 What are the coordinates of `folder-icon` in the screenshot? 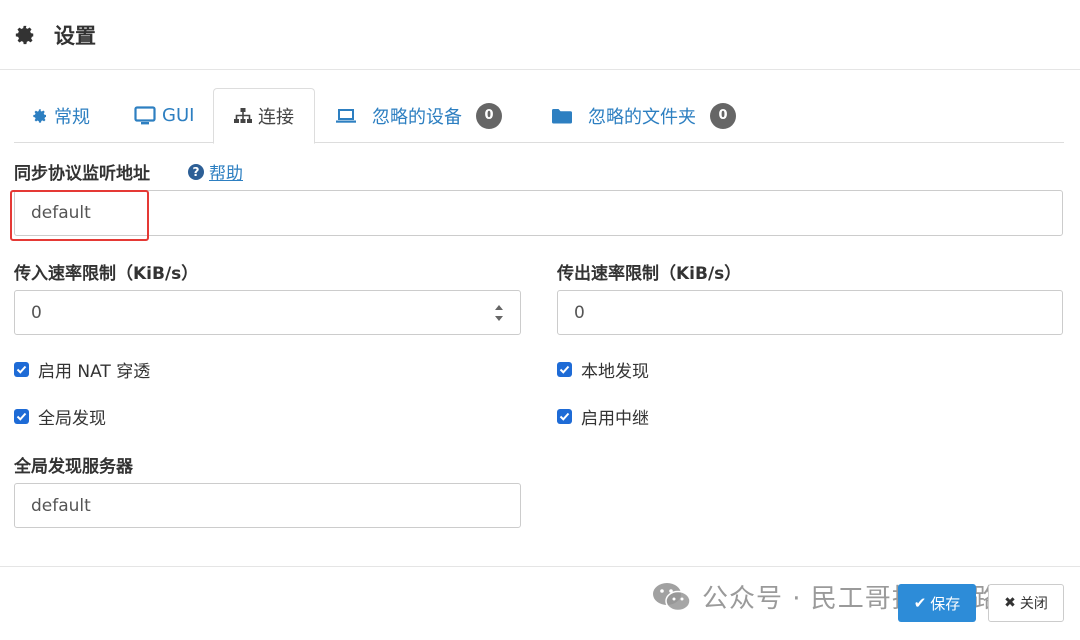 It's located at (562, 116).